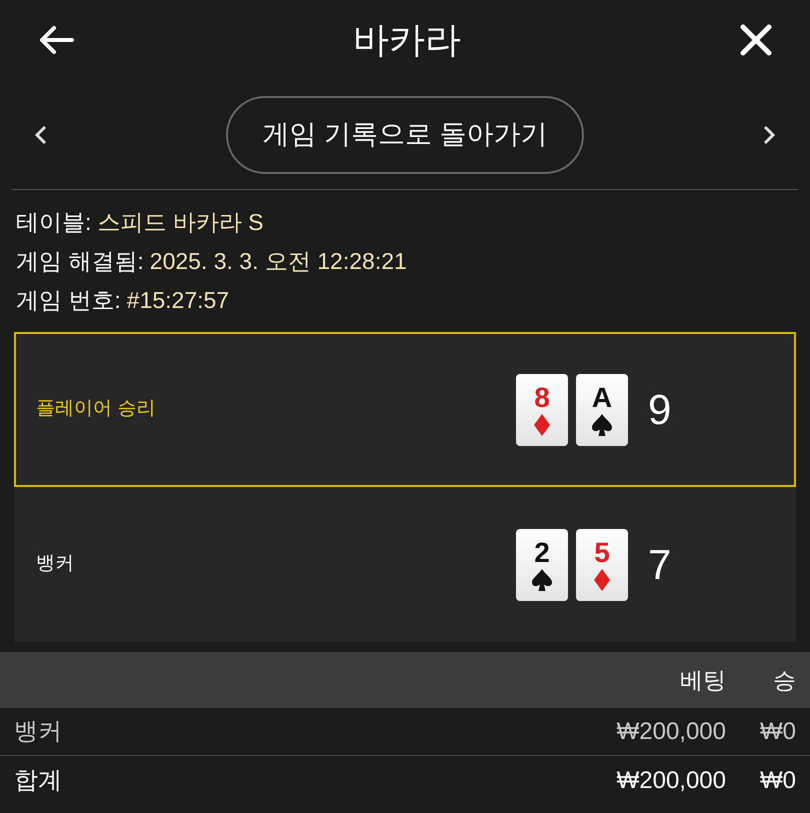 The height and width of the screenshot is (813, 810). Describe the element at coordinates (54, 222) in the screenshot. I see `info-label: 테이블:` at that location.